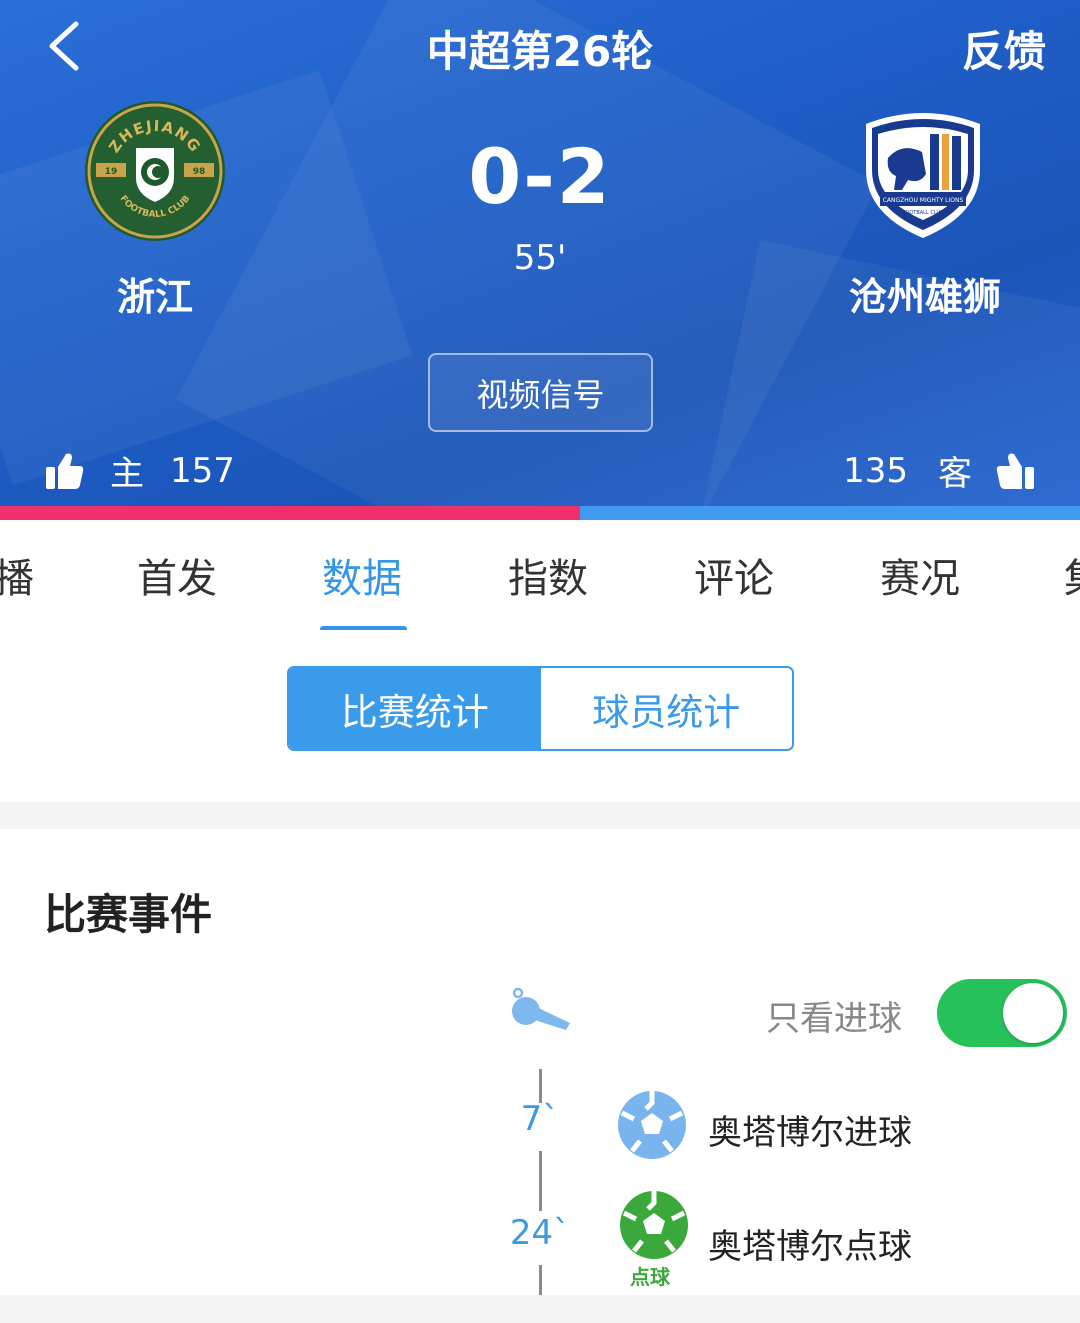 Image resolution: width=1080 pixels, height=1323 pixels. What do you see at coordinates (202, 470) in the screenshot?
I see `home-like-count: 157` at bounding box center [202, 470].